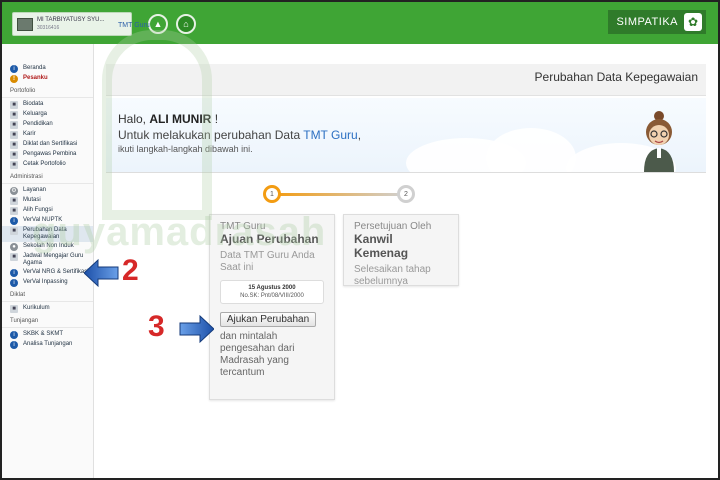 The image size is (720, 480). Describe the element at coordinates (693, 22) in the screenshot. I see `brand-logo-icon: ✿` at that location.